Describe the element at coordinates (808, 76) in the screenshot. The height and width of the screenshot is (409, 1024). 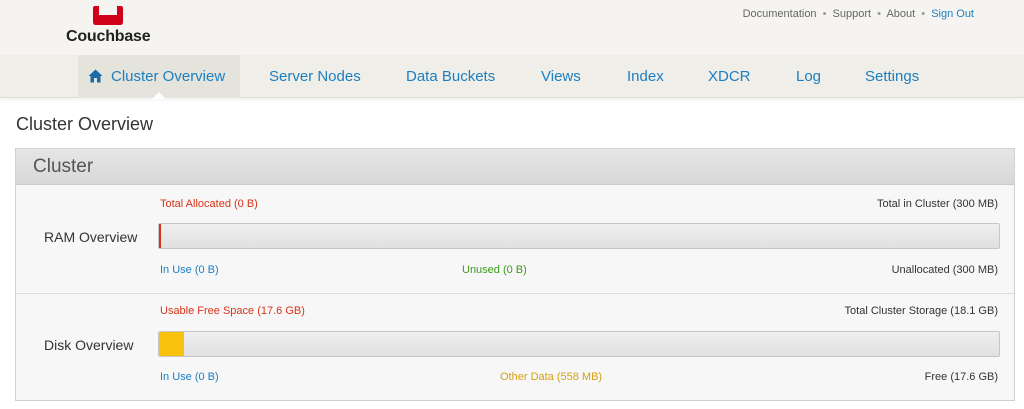
I see `nav-tab-log: Log` at that location.